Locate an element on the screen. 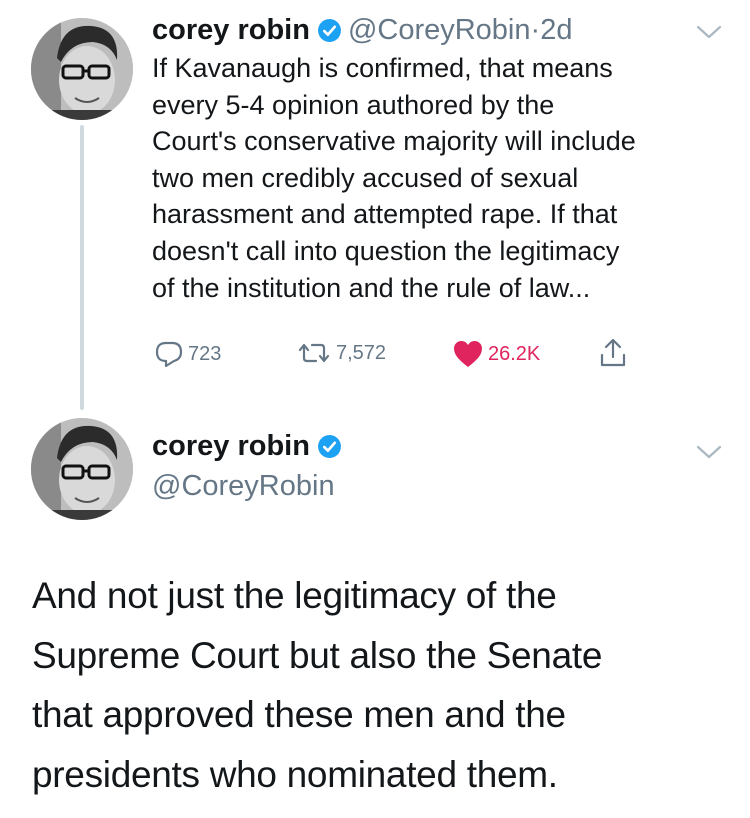  tweet-text-line: And not just the legitimacy of the is located at coordinates (294, 595).